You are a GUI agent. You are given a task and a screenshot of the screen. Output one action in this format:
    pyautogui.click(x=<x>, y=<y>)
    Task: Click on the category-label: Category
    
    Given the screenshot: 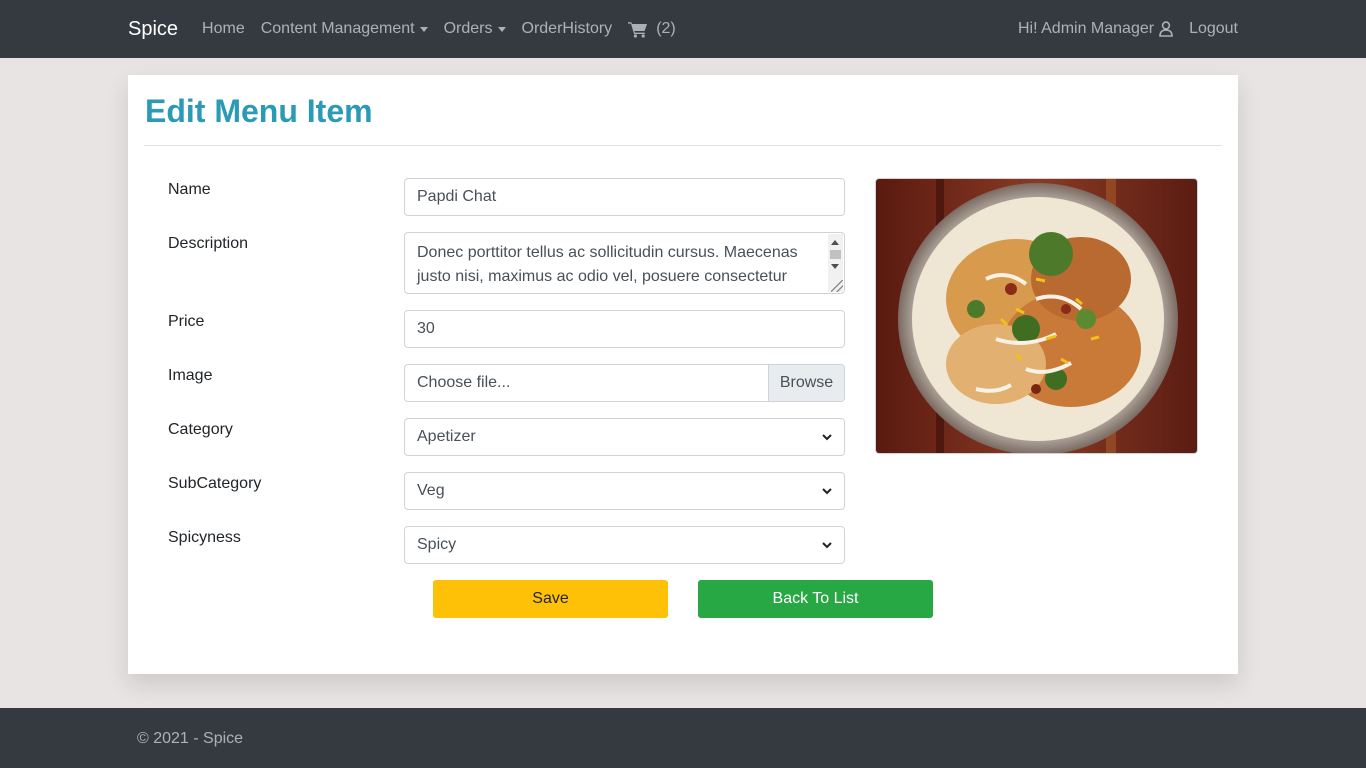 What is the action you would take?
    pyautogui.click(x=200, y=429)
    